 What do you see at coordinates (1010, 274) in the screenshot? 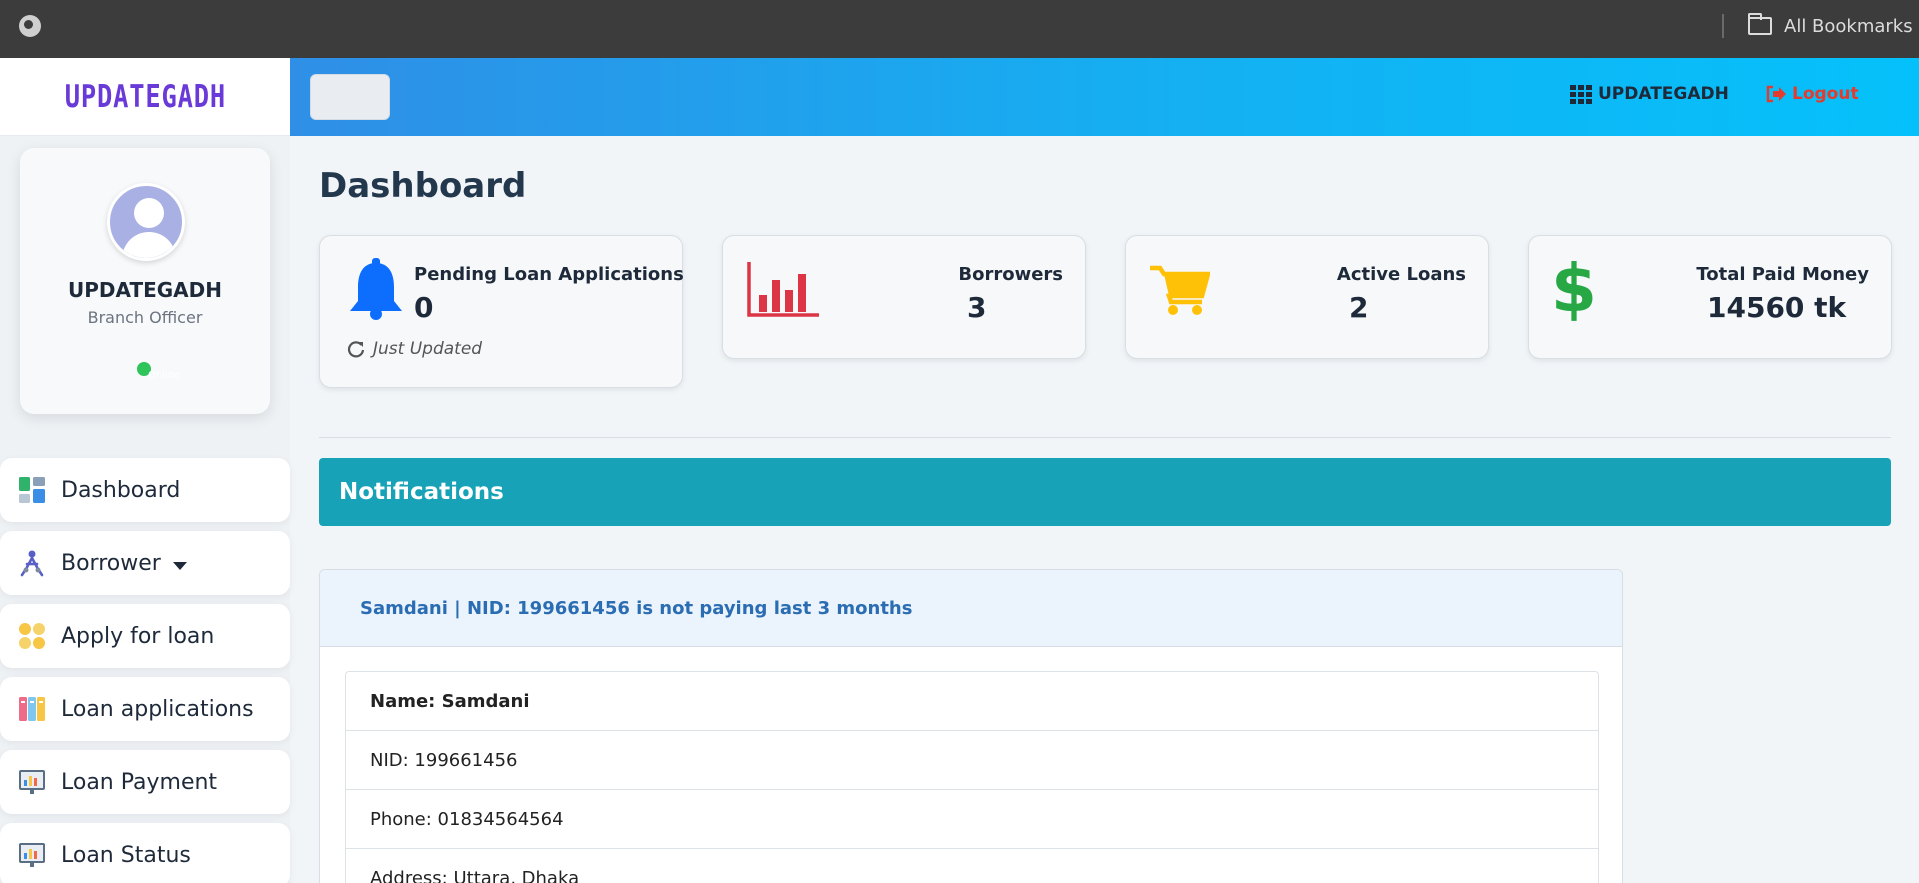
I see `card-label: Borrowers` at bounding box center [1010, 274].